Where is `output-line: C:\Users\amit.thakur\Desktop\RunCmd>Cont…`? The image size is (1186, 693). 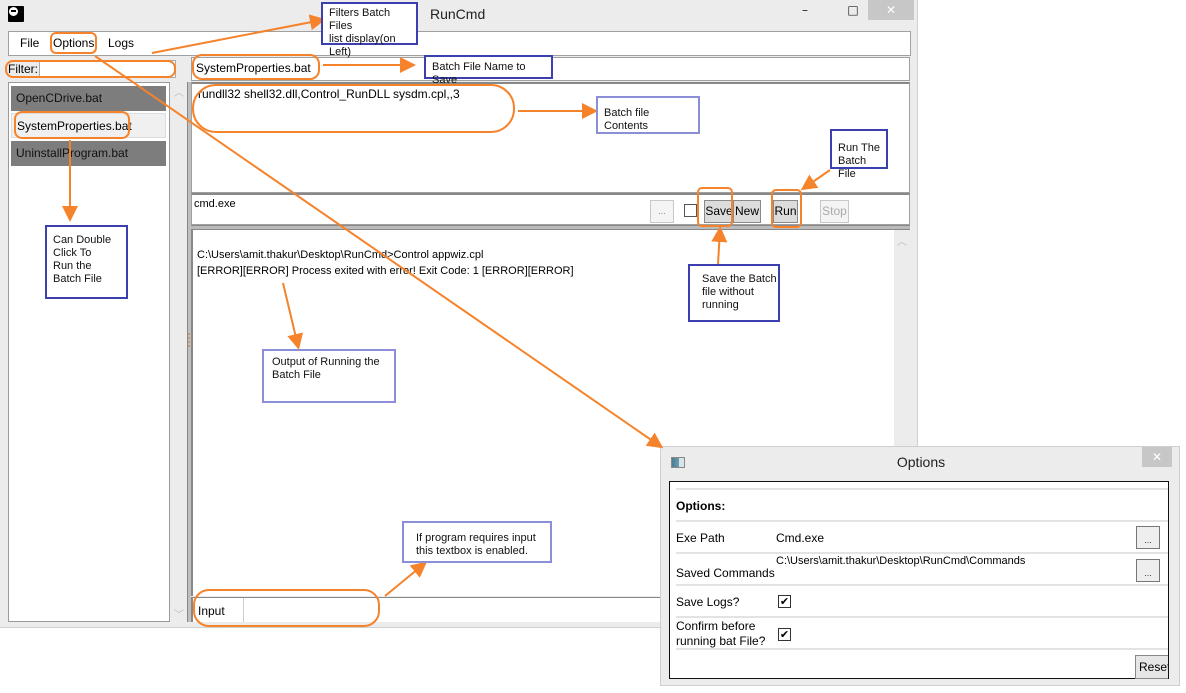
output-line: C:\Users\amit.thakur\Desktop\RunCmd>Cont… is located at coordinates (340, 255).